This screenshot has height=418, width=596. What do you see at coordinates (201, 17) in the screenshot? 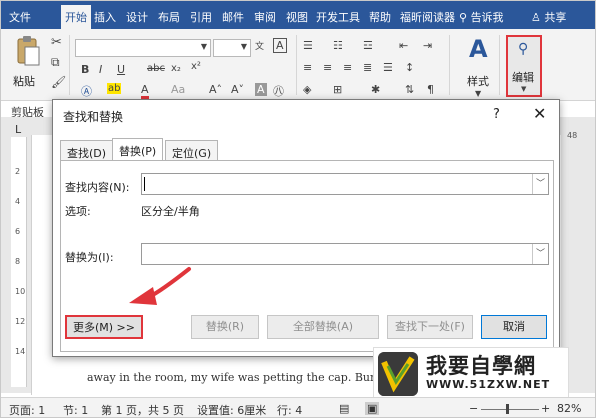
I see `tab-references: 引用` at bounding box center [201, 17].